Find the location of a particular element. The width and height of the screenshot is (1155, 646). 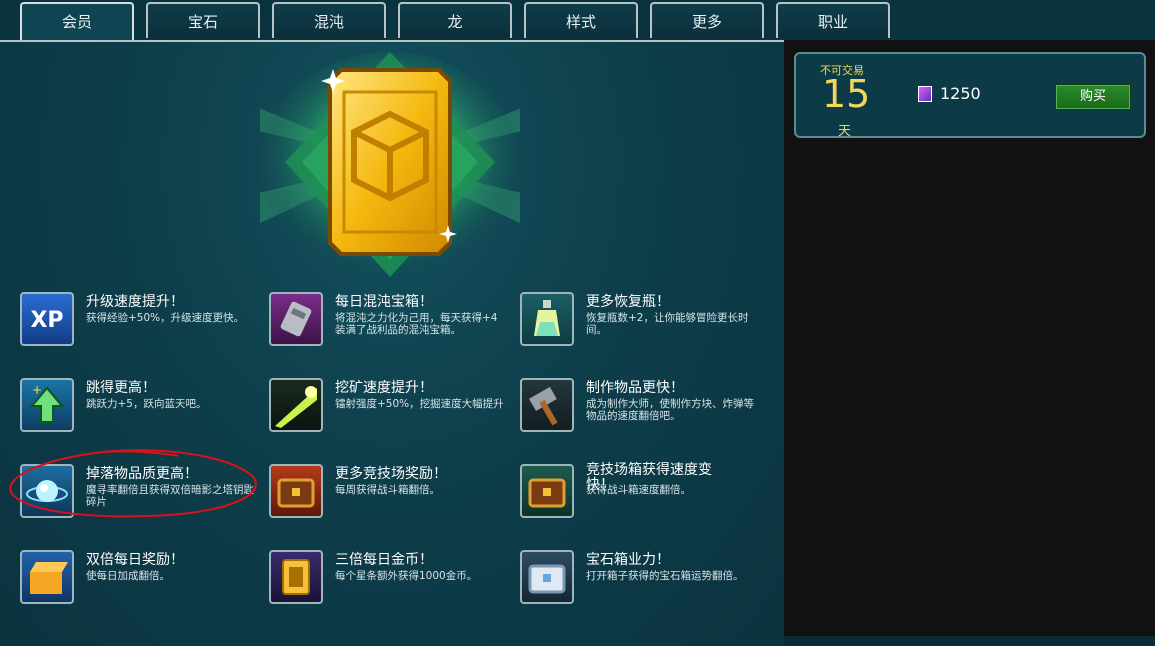

feature-chaos-chest: 每日混沌宝箱！ 将混沌之力化为己用，每天获得+4装满了战利品的混沌宝箱。 is located at coordinates (389, 322).